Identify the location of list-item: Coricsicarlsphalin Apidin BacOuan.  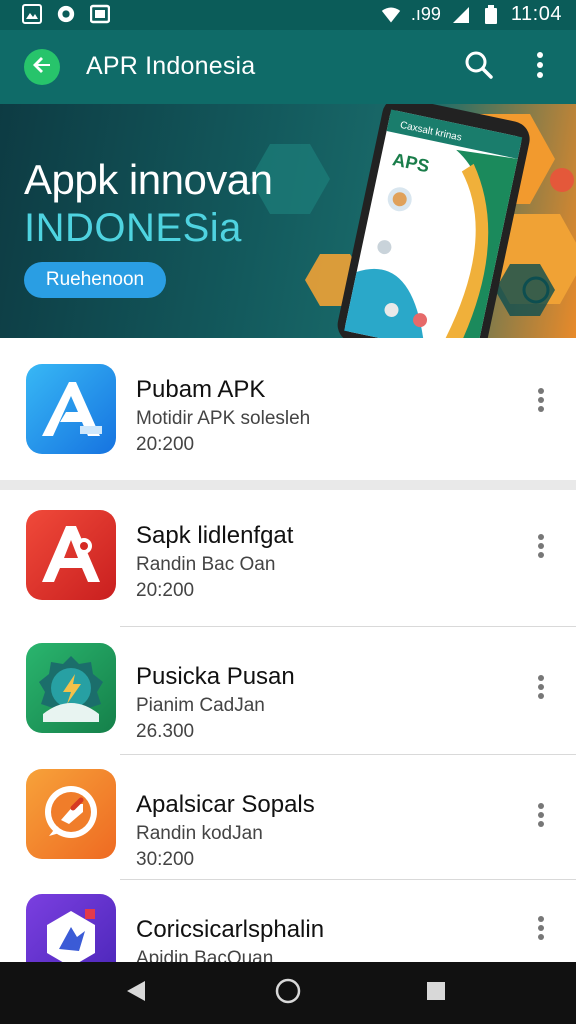
(288, 921).